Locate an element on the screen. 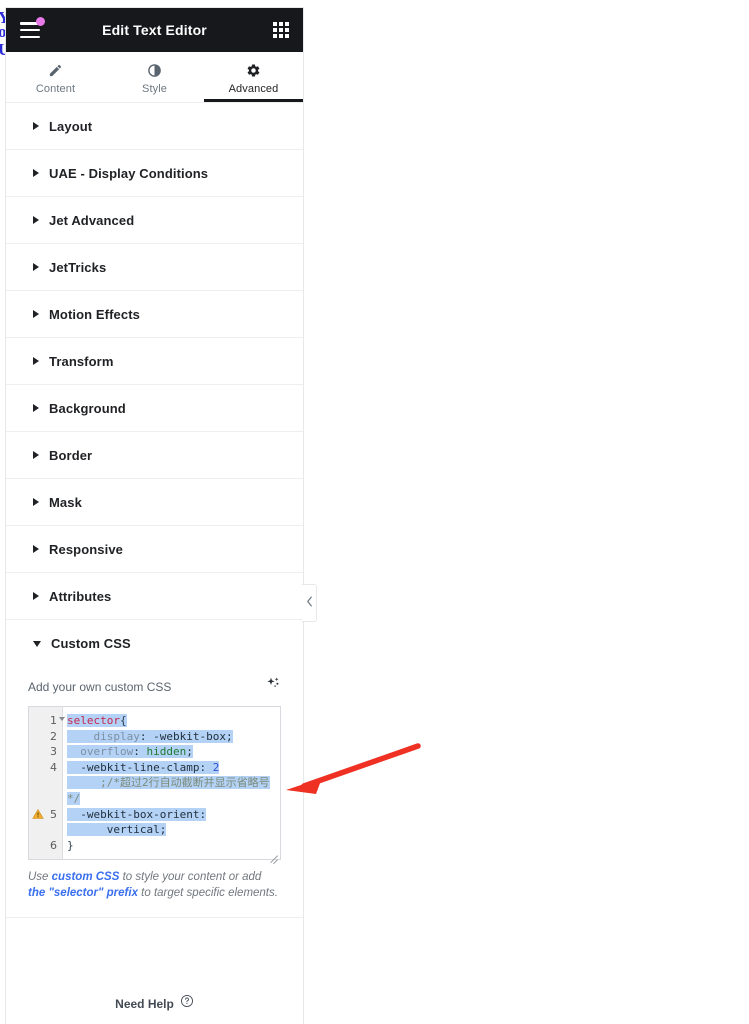 The image size is (749, 1024). gutter-line-4: 4 is located at coordinates (45, 768).